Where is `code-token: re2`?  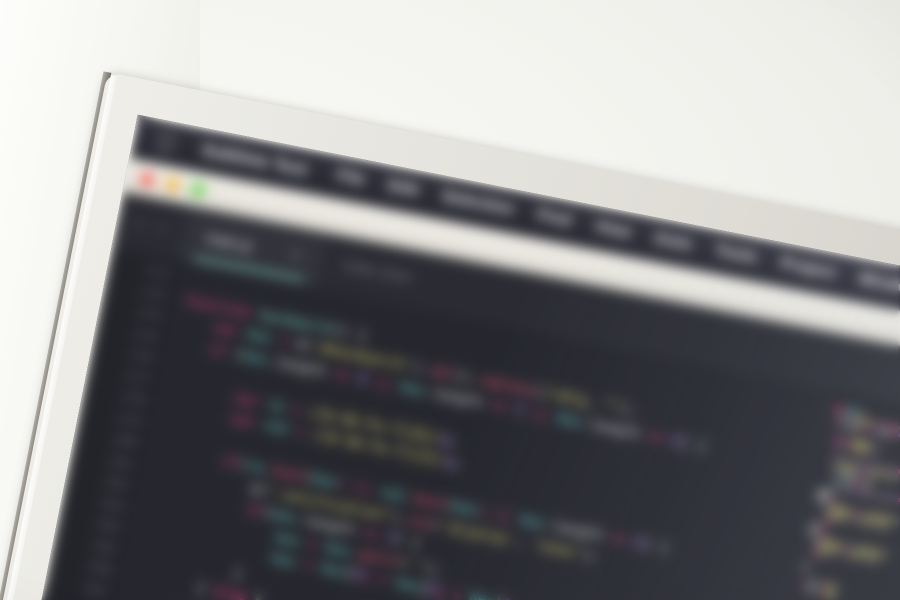 code-token: re2 is located at coordinates (275, 427).